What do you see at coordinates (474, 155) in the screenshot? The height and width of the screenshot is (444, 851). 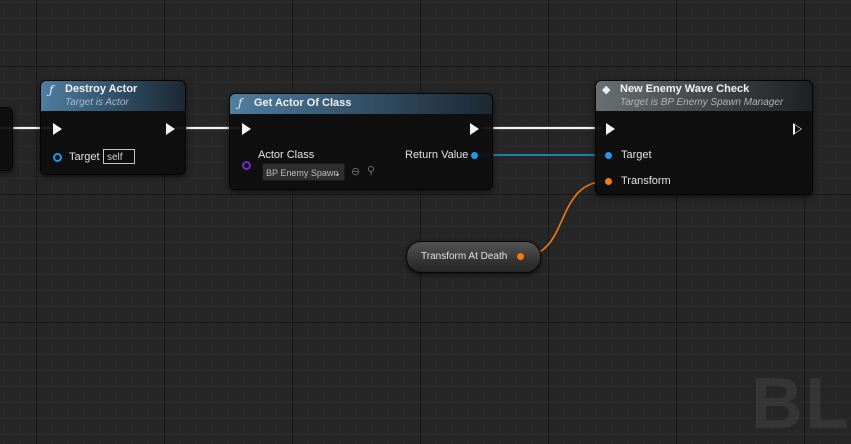 I see `return-value-pin` at bounding box center [474, 155].